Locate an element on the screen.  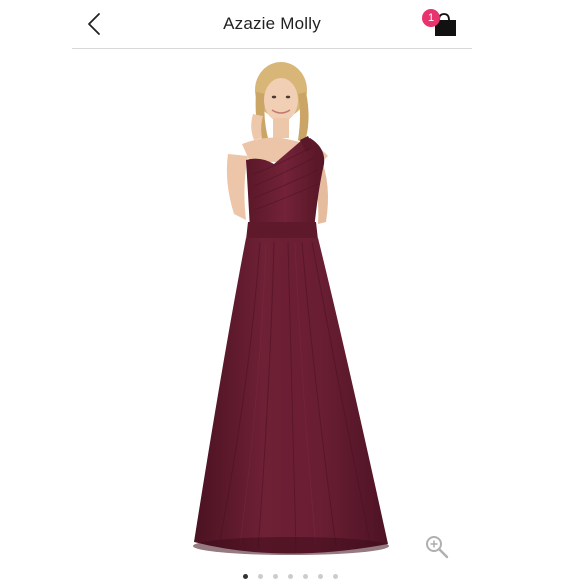
zoom-in-icon is located at coordinates (437, 547).